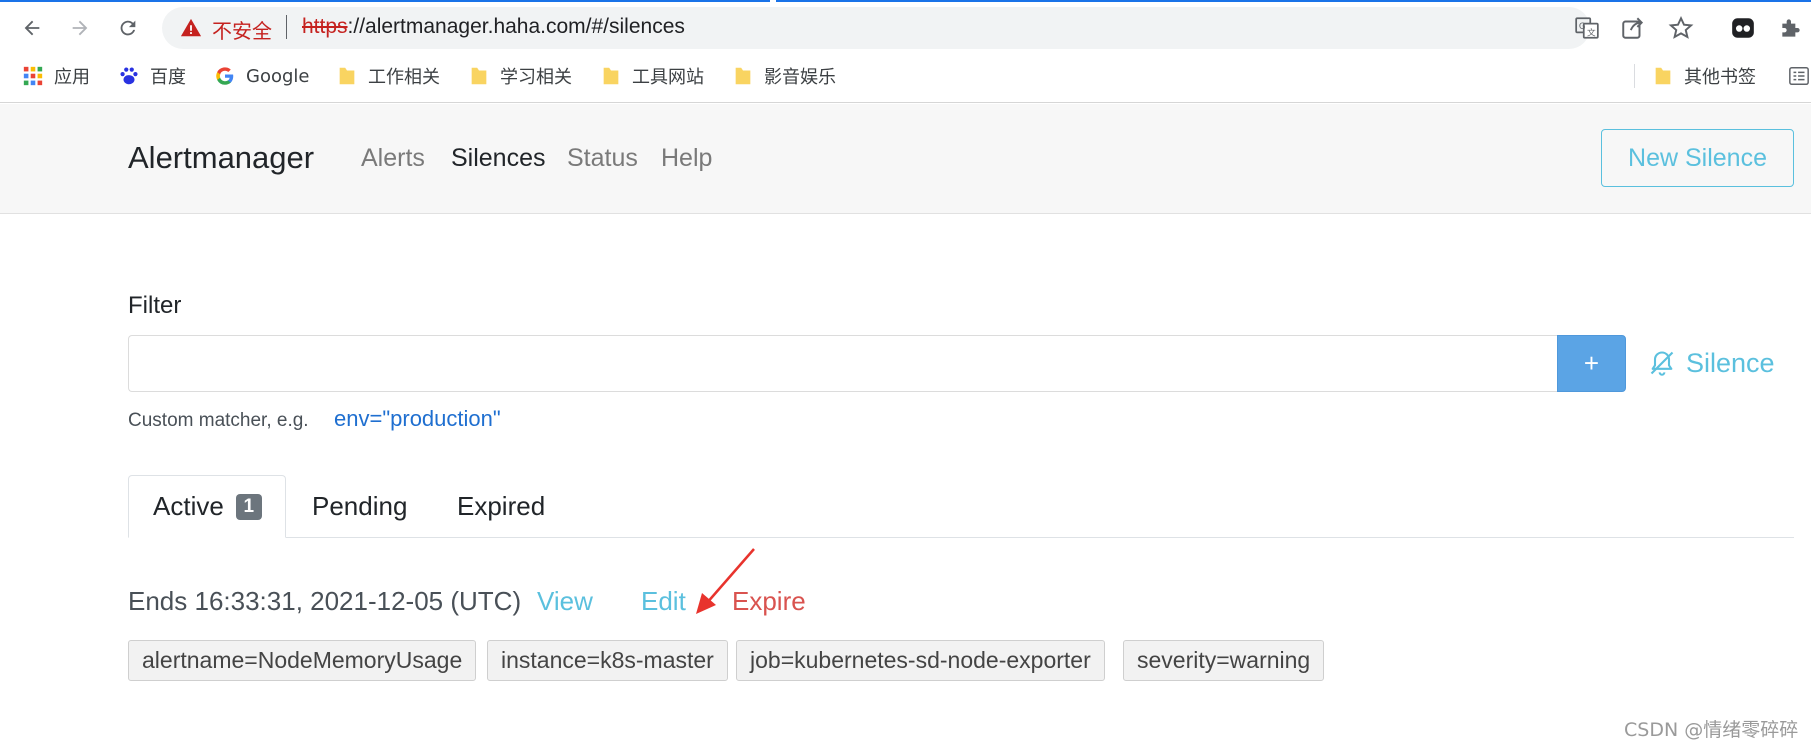  What do you see at coordinates (516, 26) in the screenshot?
I see `url-path: ://alertmanager.haha.com/#/silences` at bounding box center [516, 26].